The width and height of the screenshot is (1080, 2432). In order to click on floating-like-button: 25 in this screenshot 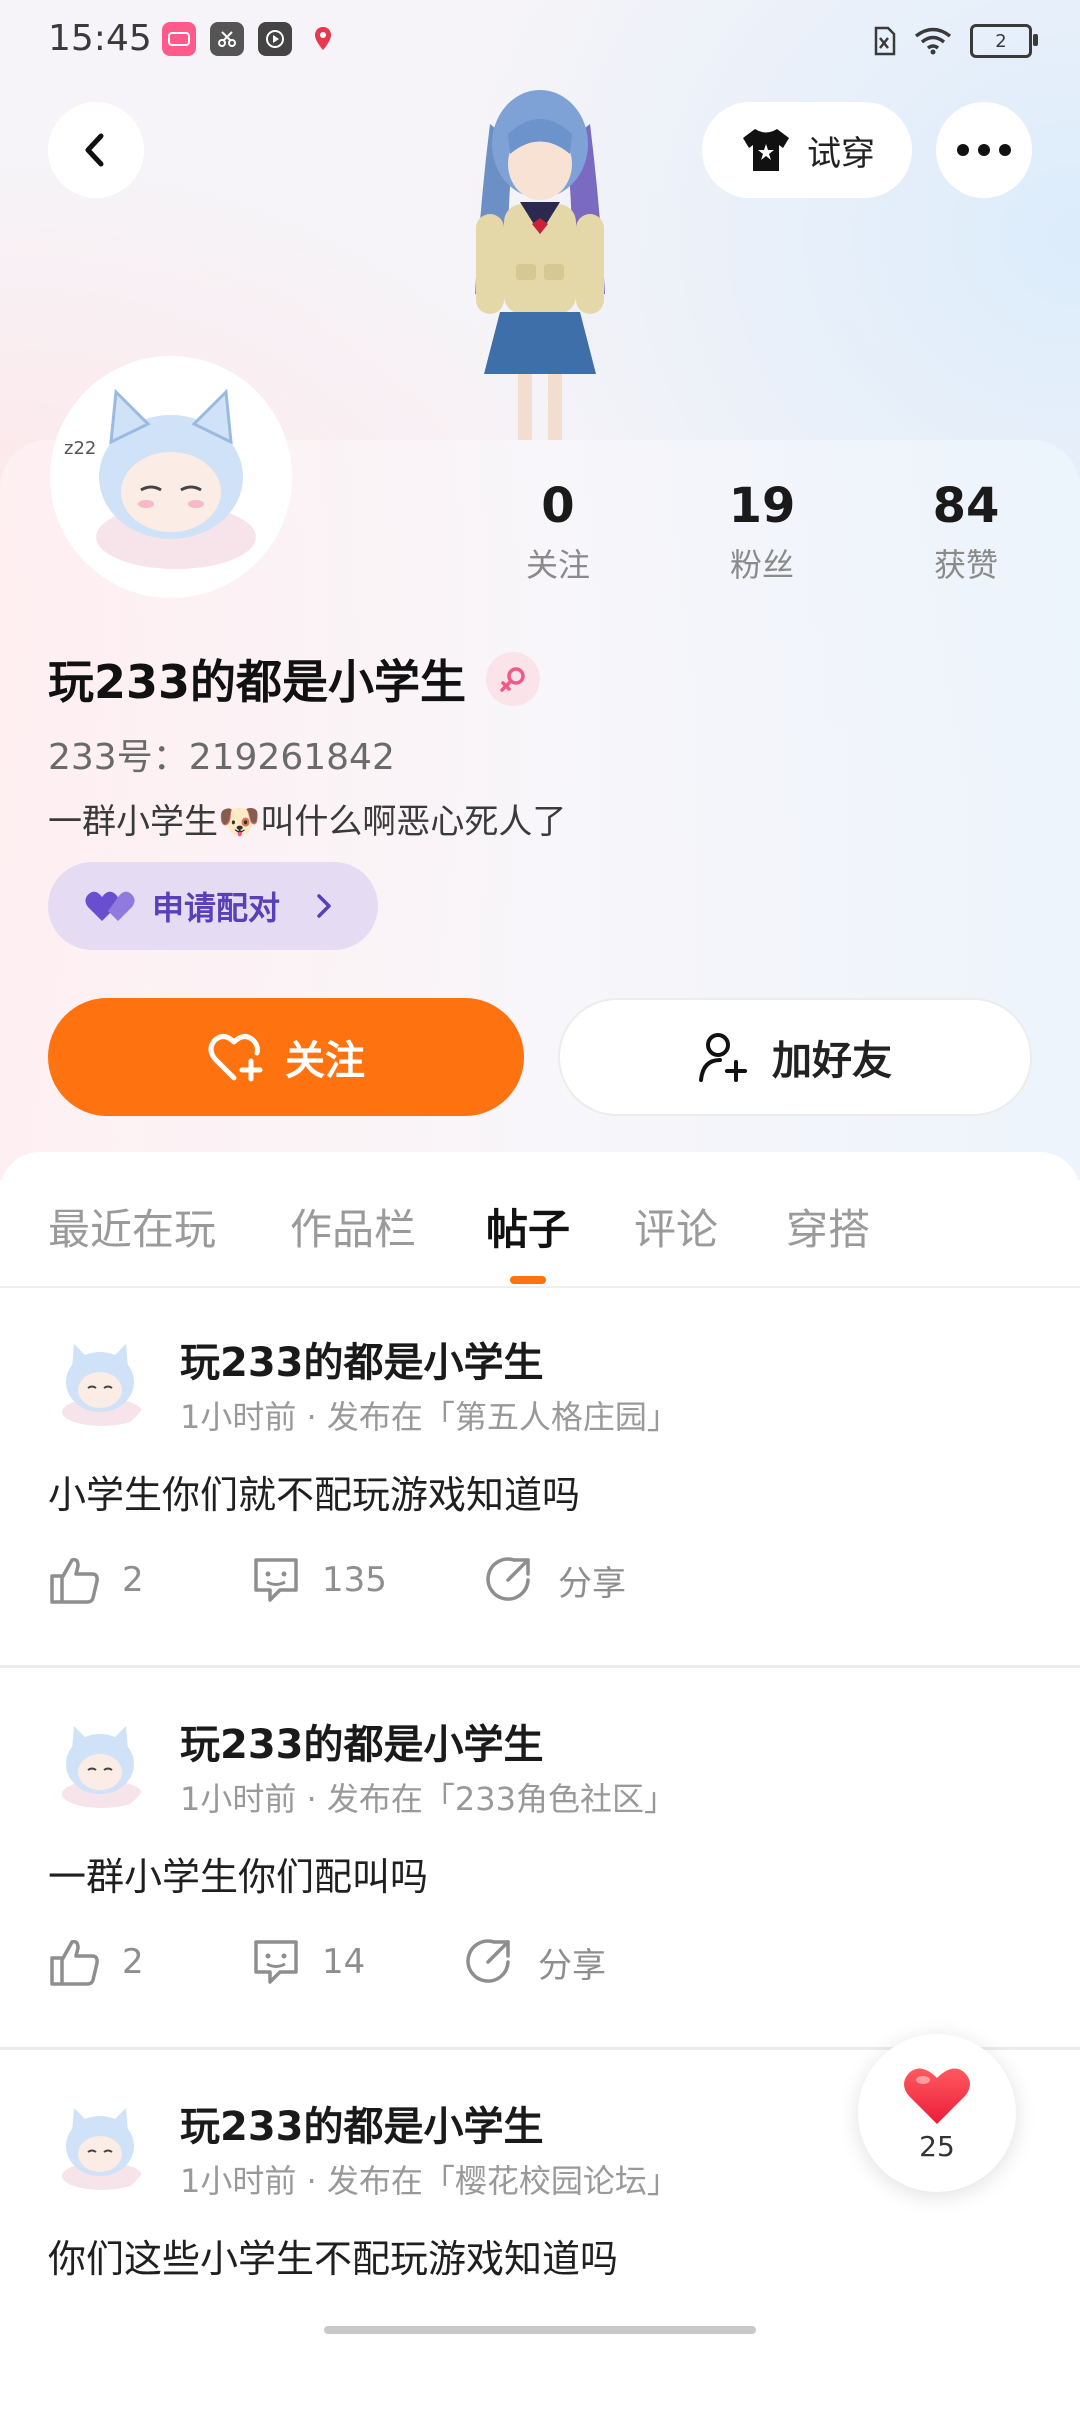, I will do `click(937, 2113)`.